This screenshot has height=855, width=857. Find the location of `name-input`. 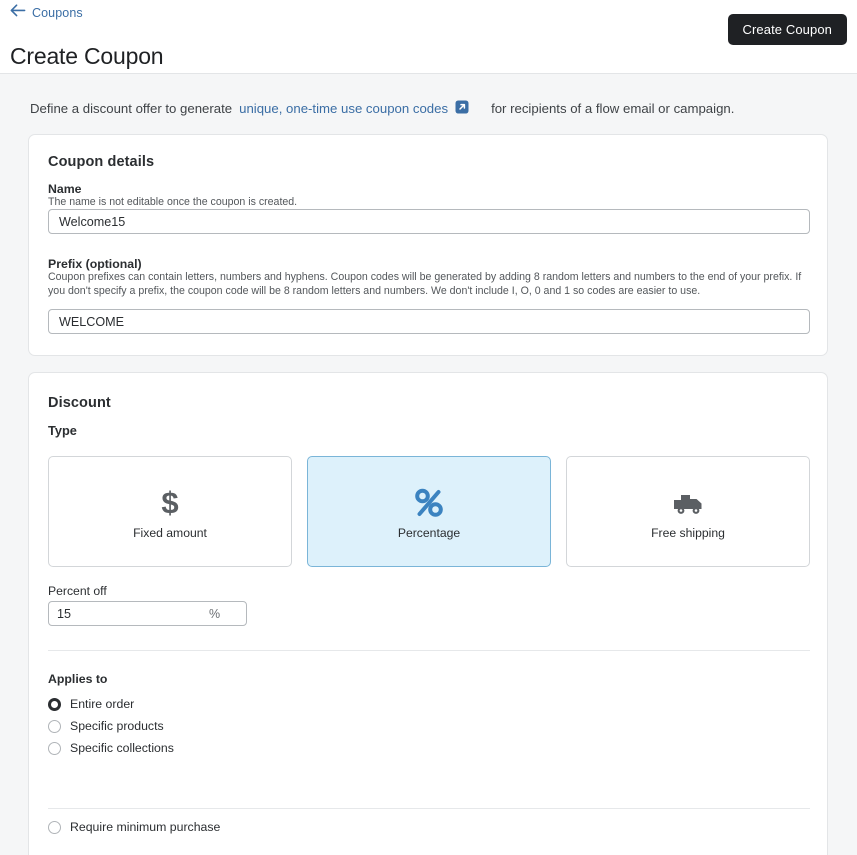

name-input is located at coordinates (429, 221).